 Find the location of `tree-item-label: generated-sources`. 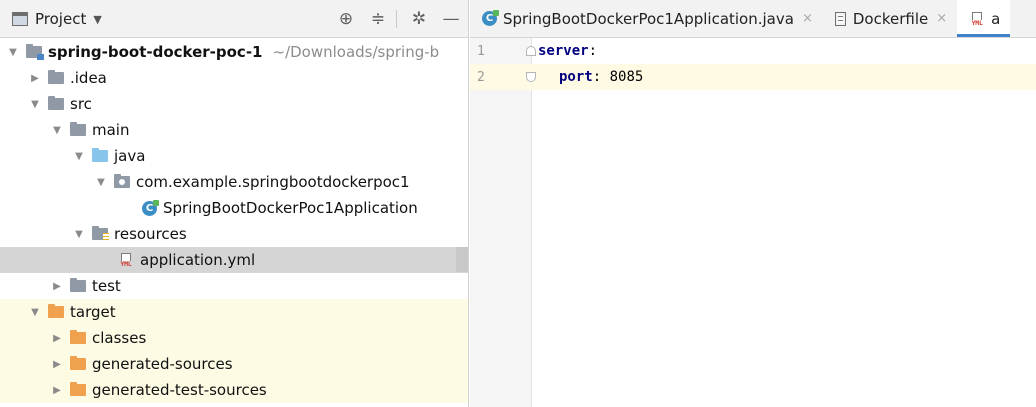

tree-item-label: generated-sources is located at coordinates (162, 364).